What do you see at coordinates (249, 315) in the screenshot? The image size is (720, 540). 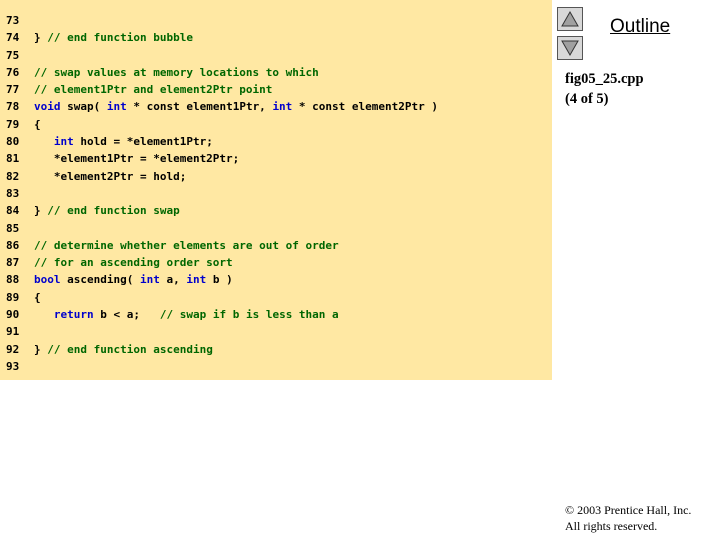 I see `code-token-comment: // swap if b is less than a` at bounding box center [249, 315].